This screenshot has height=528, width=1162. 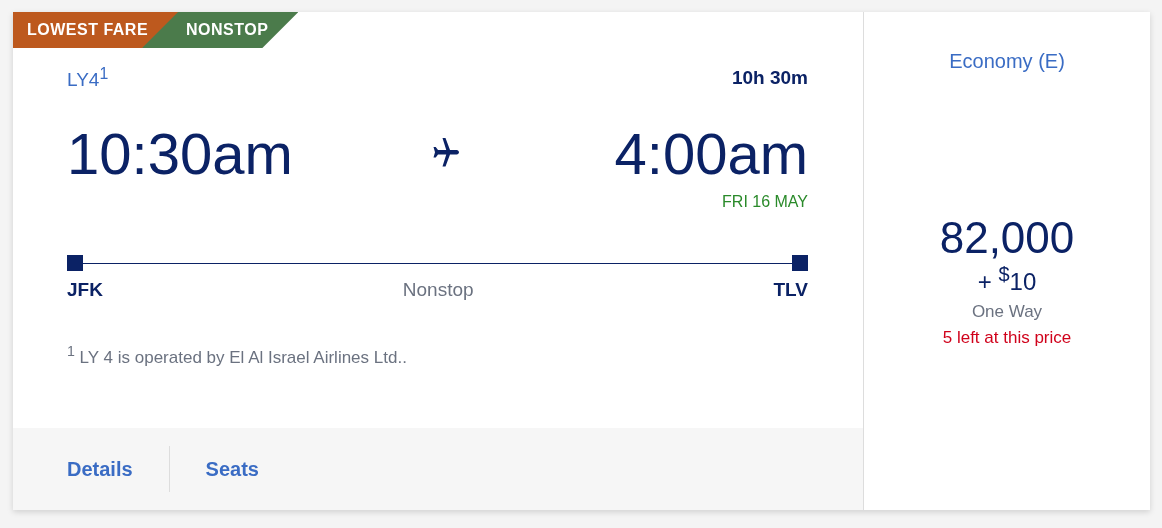 What do you see at coordinates (180, 153) in the screenshot?
I see `departure-time: 10:30am` at bounding box center [180, 153].